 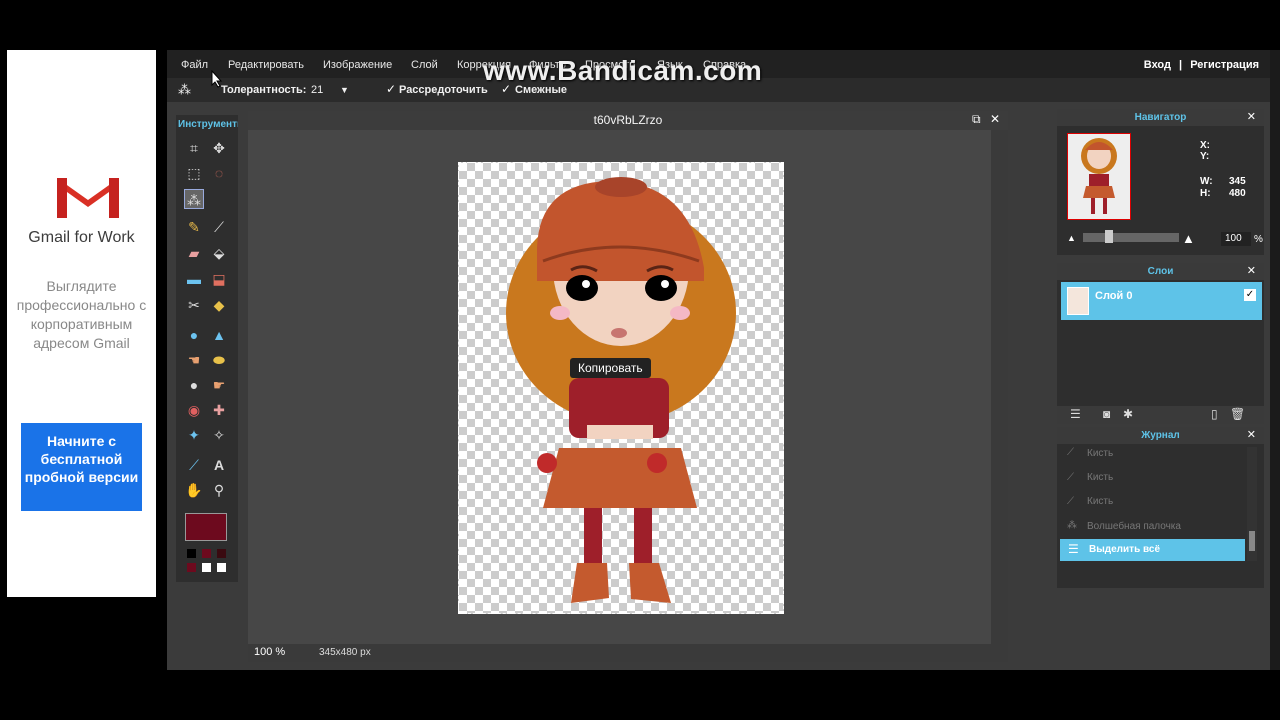 I want to click on navigator-zoom-slider, so click(x=1131, y=237).